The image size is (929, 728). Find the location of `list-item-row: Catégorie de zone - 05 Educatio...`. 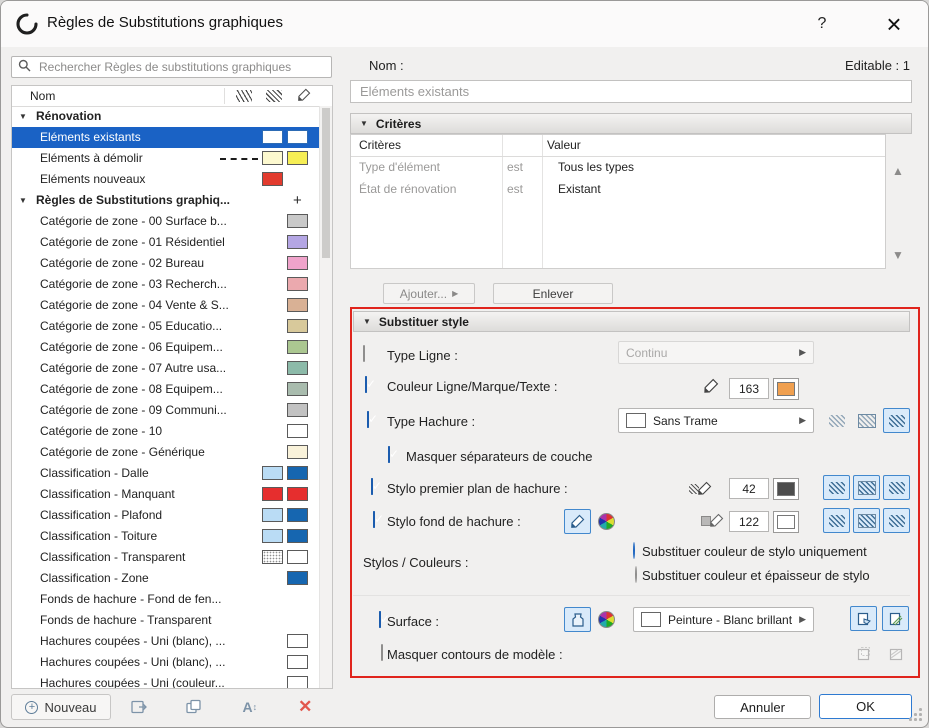

list-item-row: Catégorie de zone - 05 Educatio... is located at coordinates (166, 326).